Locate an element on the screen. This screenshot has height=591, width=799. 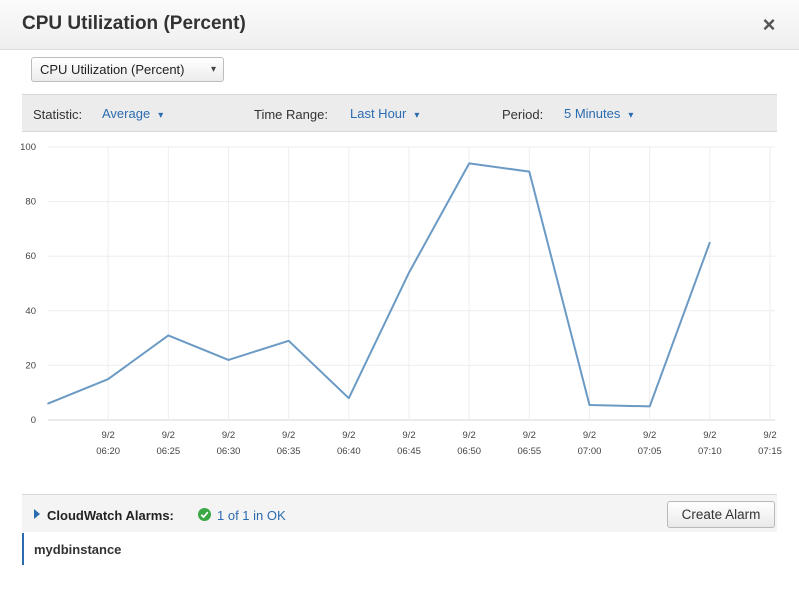
dialog-title: CPU Utilization (Percent) is located at coordinates (134, 23).